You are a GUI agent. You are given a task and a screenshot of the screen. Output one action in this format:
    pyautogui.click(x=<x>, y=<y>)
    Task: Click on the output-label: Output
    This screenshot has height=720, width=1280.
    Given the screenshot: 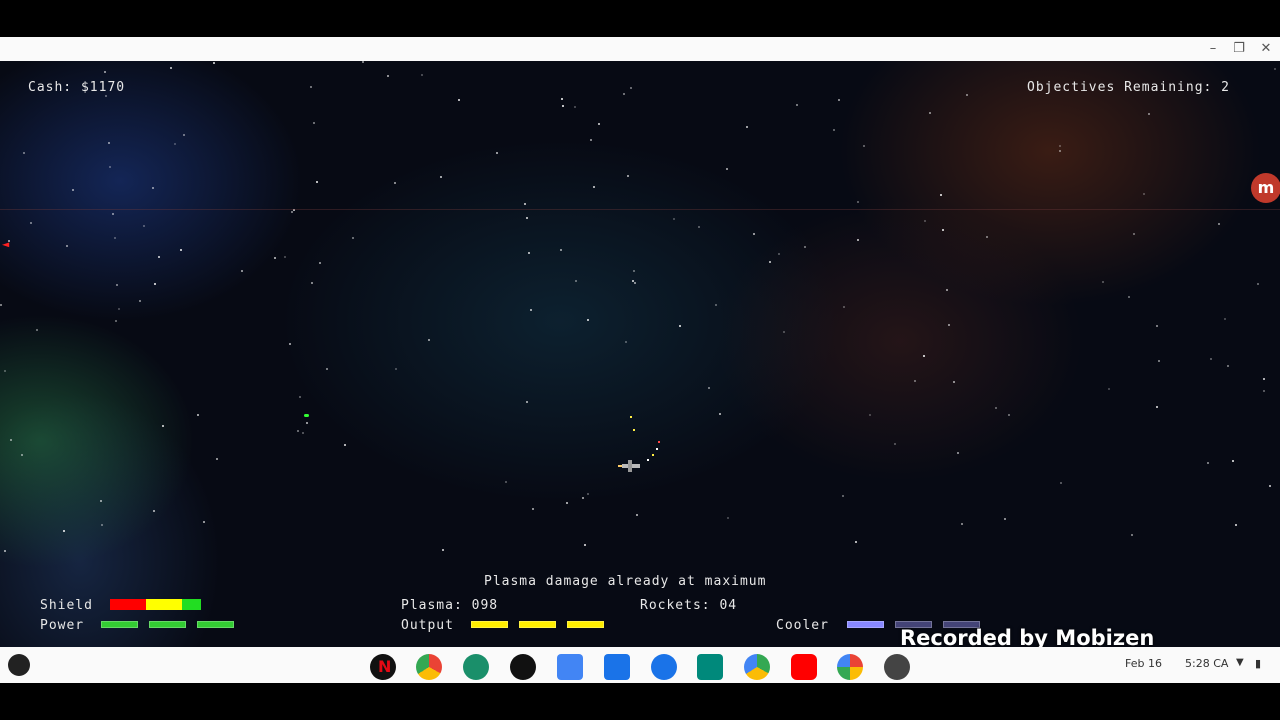 What is the action you would take?
    pyautogui.click(x=427, y=625)
    